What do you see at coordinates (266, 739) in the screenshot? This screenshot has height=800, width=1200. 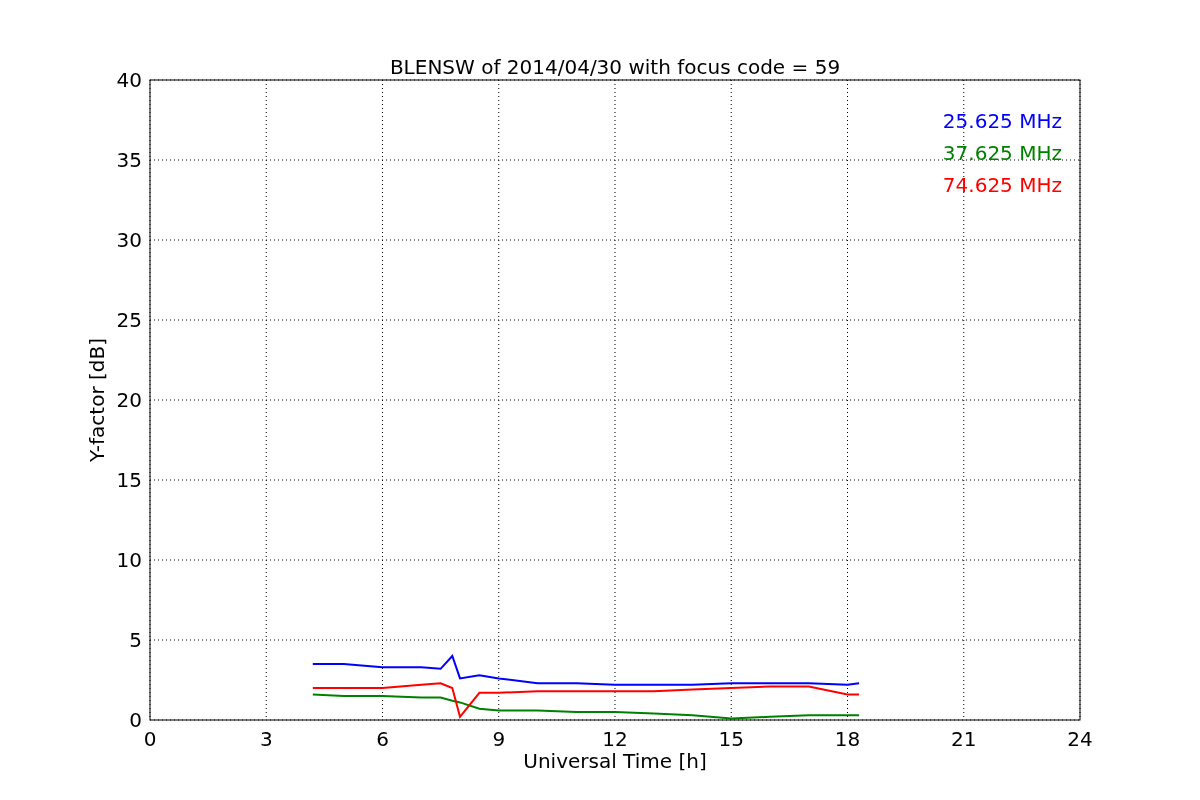 I see `x-tick-label: 3` at bounding box center [266, 739].